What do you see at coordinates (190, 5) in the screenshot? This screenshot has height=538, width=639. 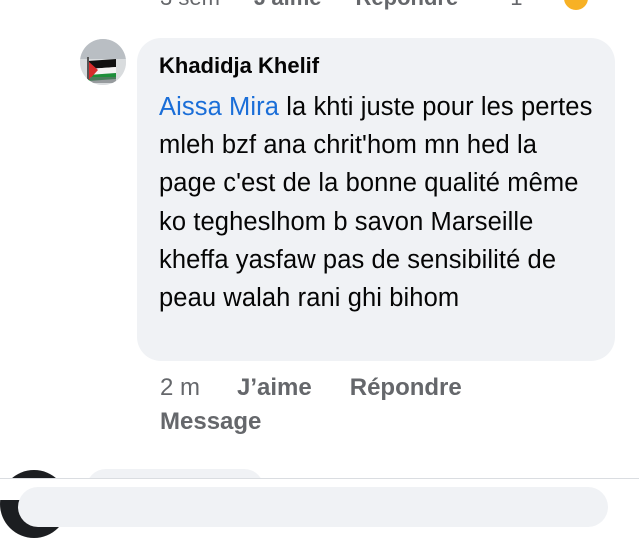 I see `previous-comment-time: 3 sem` at bounding box center [190, 5].